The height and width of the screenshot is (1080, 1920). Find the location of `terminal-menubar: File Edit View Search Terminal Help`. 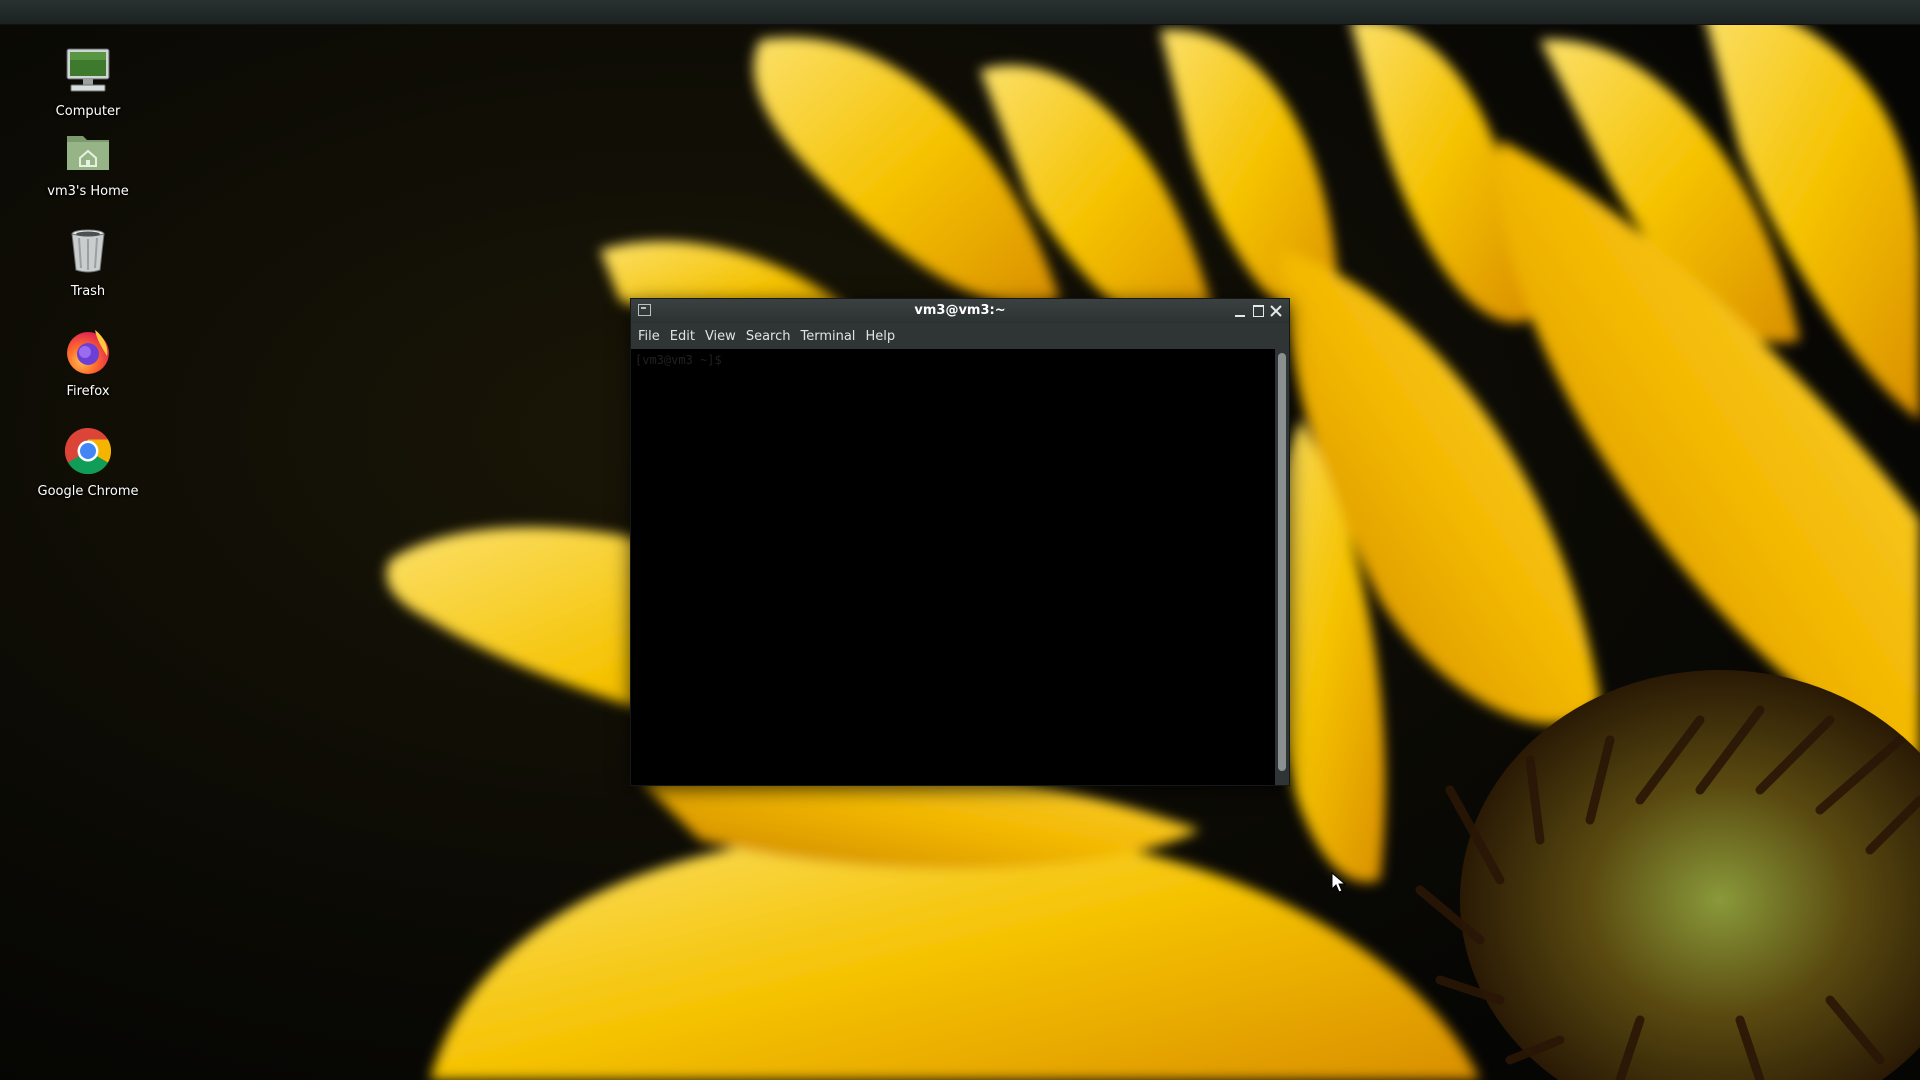

terminal-menubar: File Edit View Search Terminal Help is located at coordinates (960, 336).